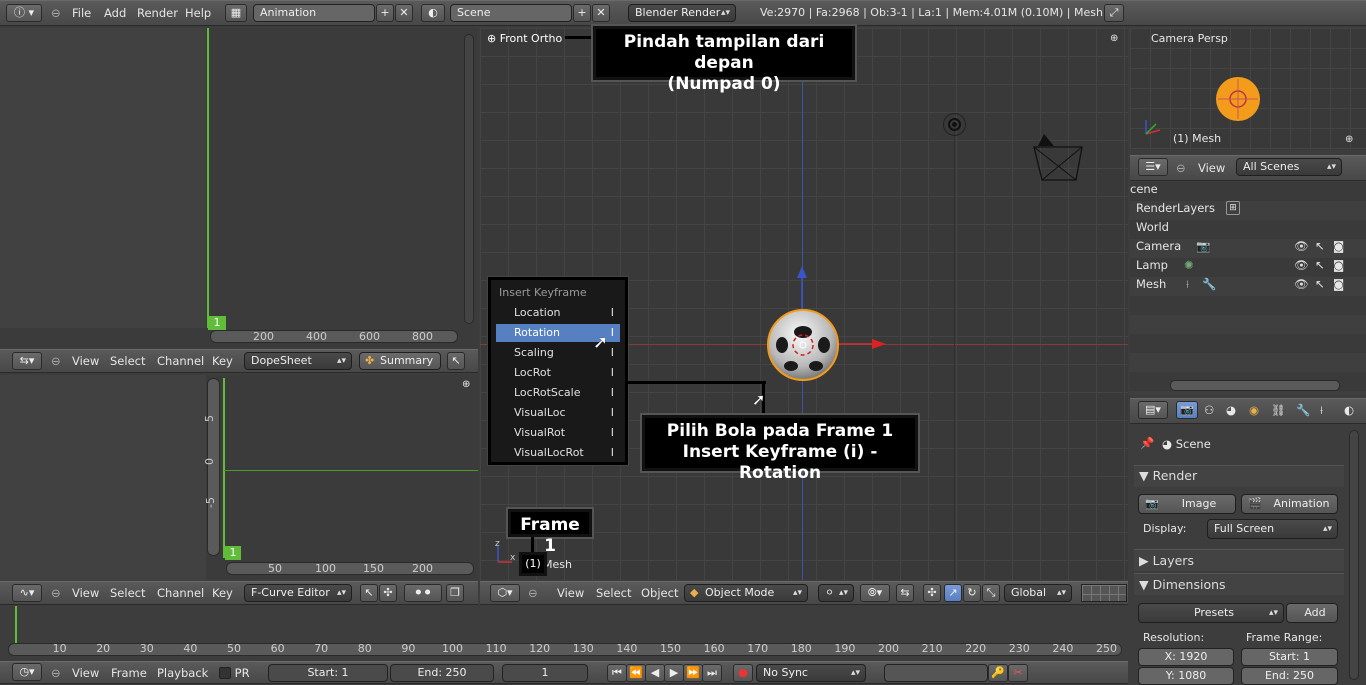 Image resolution: width=1366 pixels, height=685 pixels. What do you see at coordinates (85, 673) in the screenshot?
I see `timeline-menu-view: View` at bounding box center [85, 673].